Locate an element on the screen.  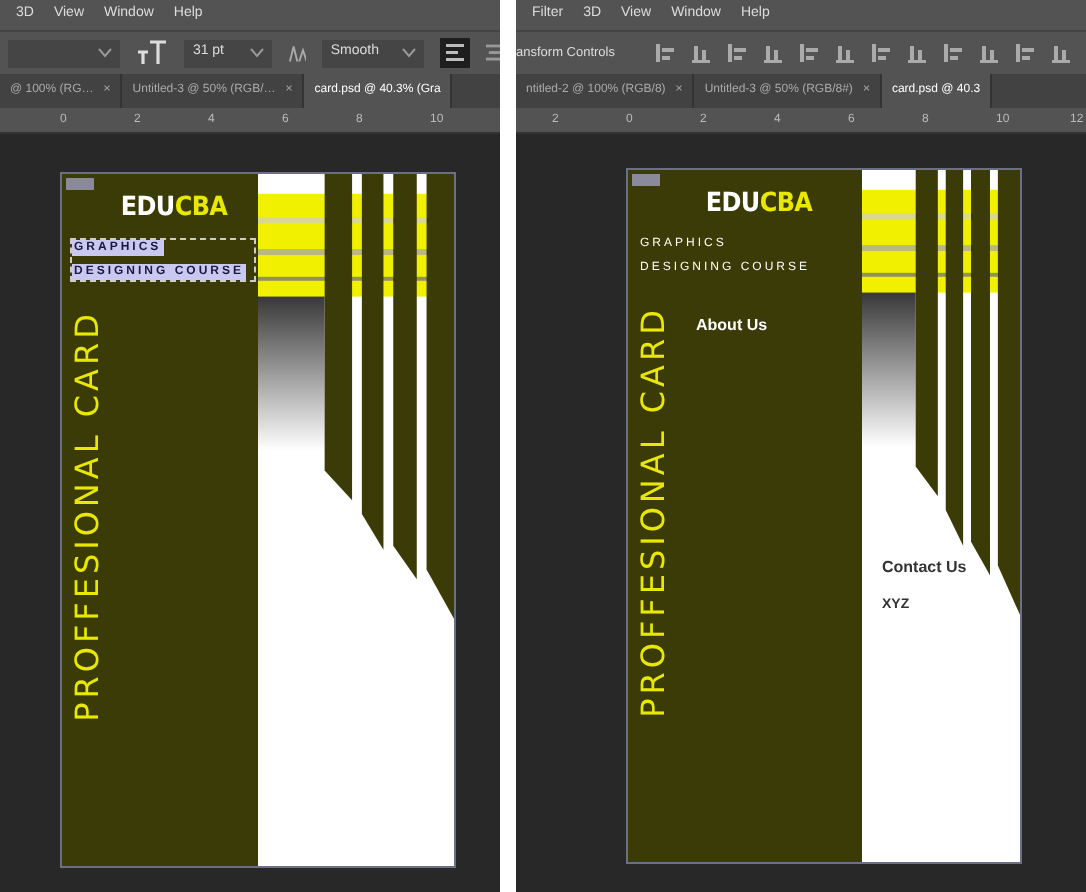
align-center-icon is located at coordinates (492, 53).